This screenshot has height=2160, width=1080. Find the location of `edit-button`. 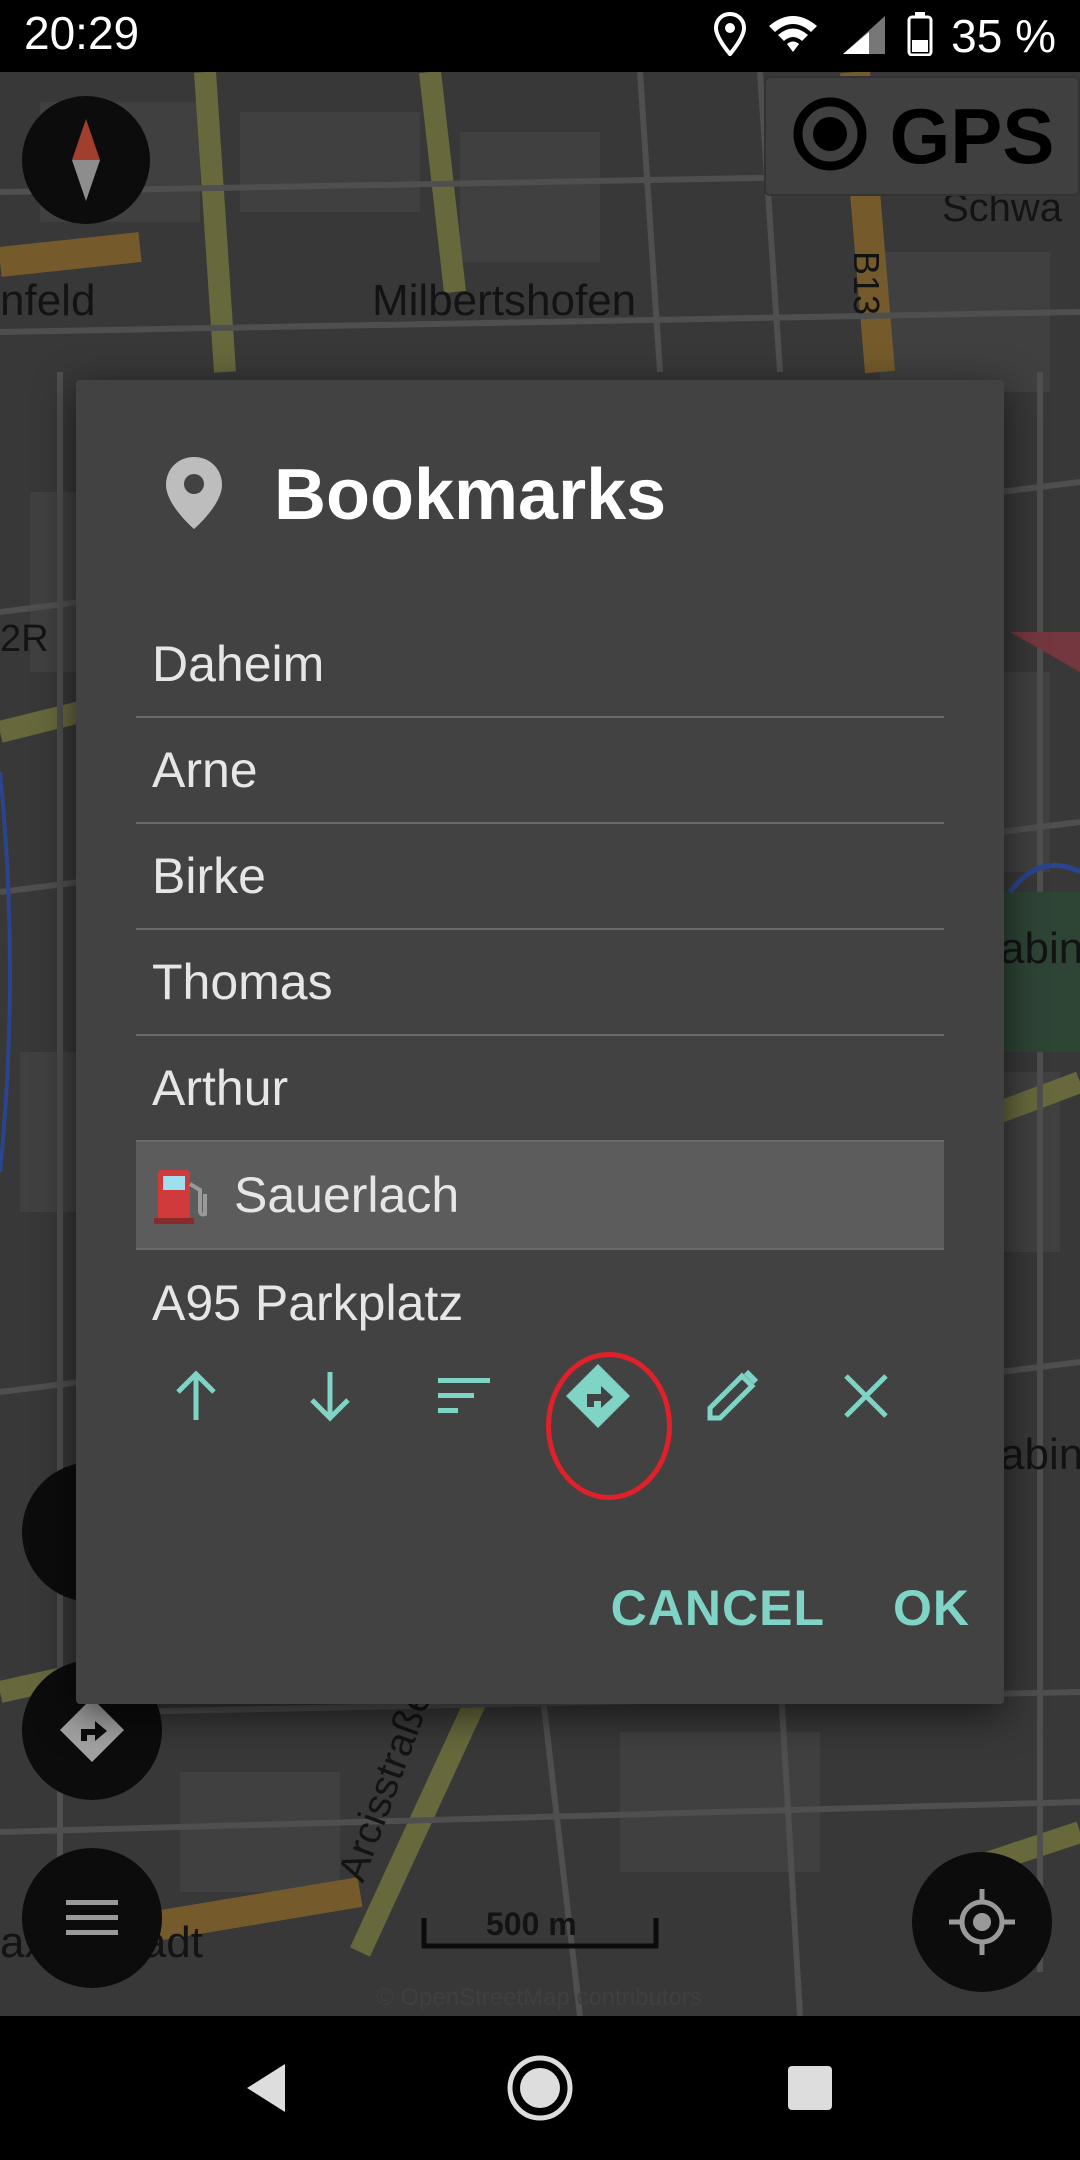

edit-button is located at coordinates (732, 1396).